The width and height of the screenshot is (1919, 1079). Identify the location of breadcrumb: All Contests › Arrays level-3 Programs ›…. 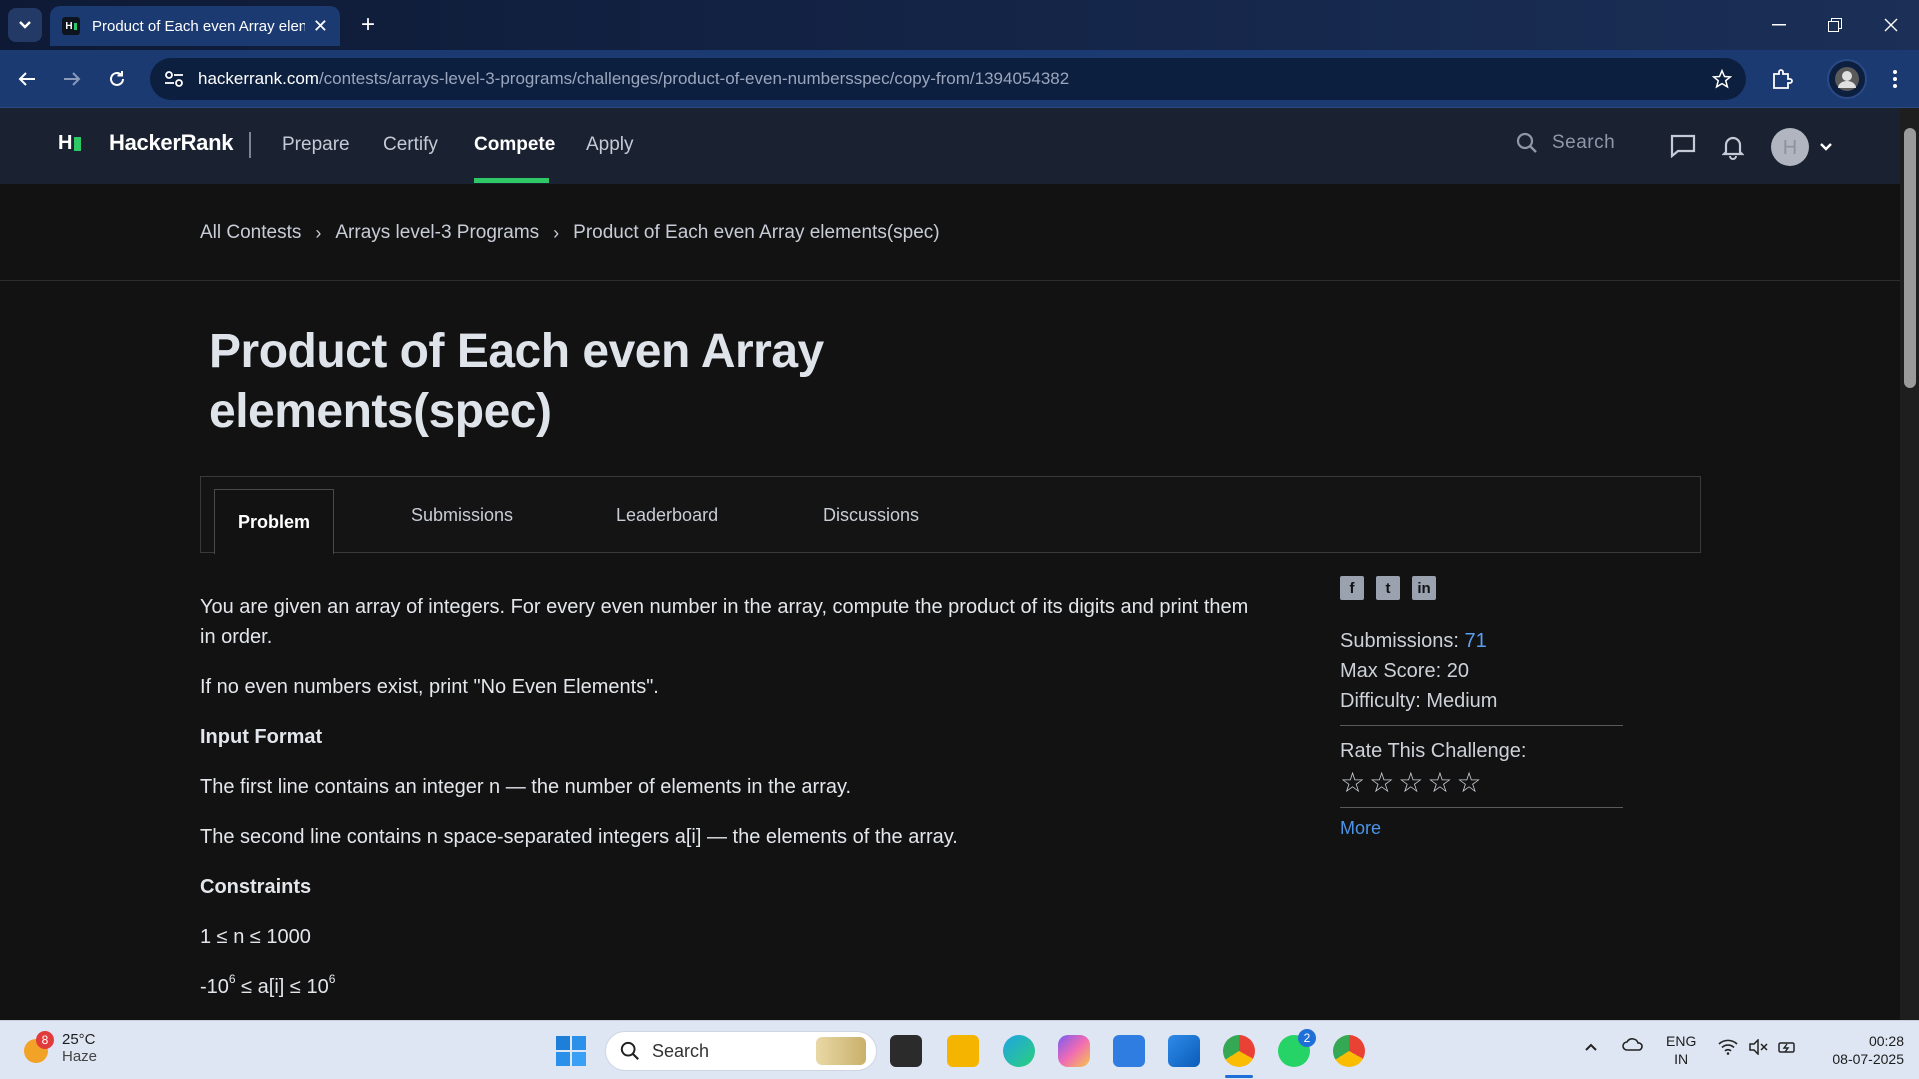
(570, 233).